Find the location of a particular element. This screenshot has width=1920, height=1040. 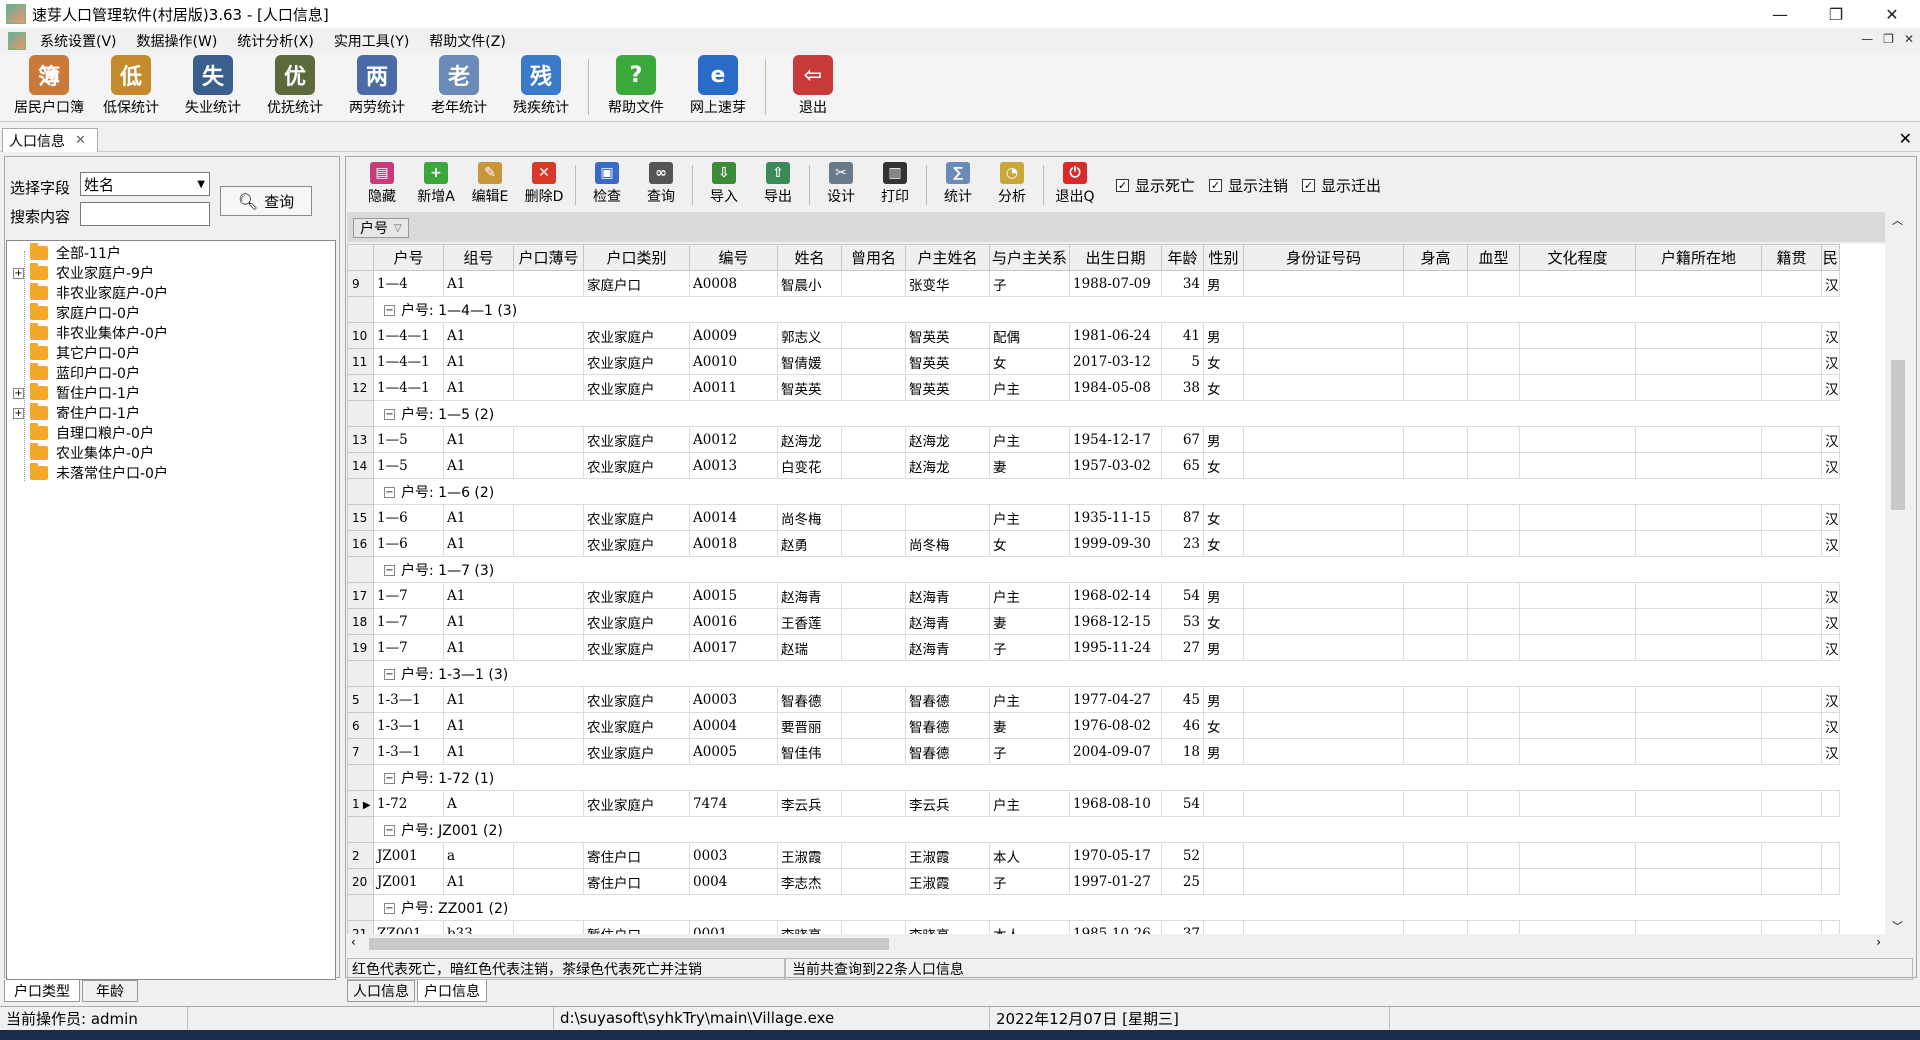

row-number: 13 is located at coordinates (360, 439).